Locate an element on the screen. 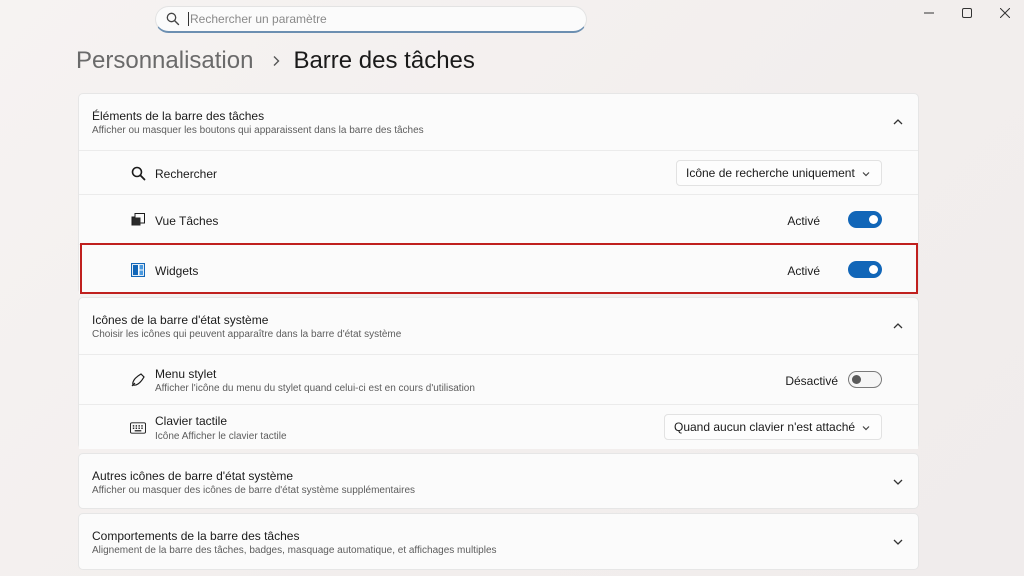 The height and width of the screenshot is (576, 1024). section-title: Comportements de la barre des tâches is located at coordinates (196, 536).